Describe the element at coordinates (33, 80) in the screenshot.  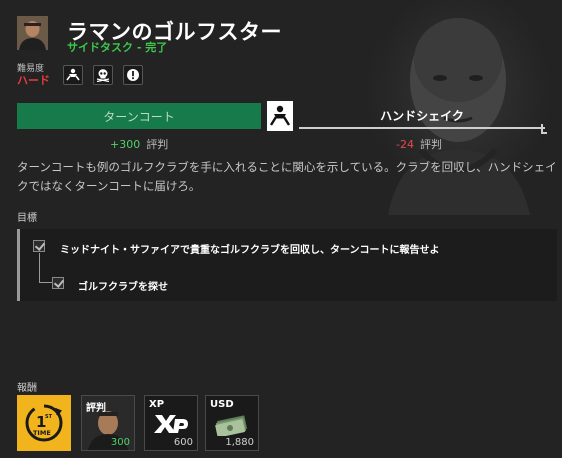
I see `difficulty-value: ハード` at that location.